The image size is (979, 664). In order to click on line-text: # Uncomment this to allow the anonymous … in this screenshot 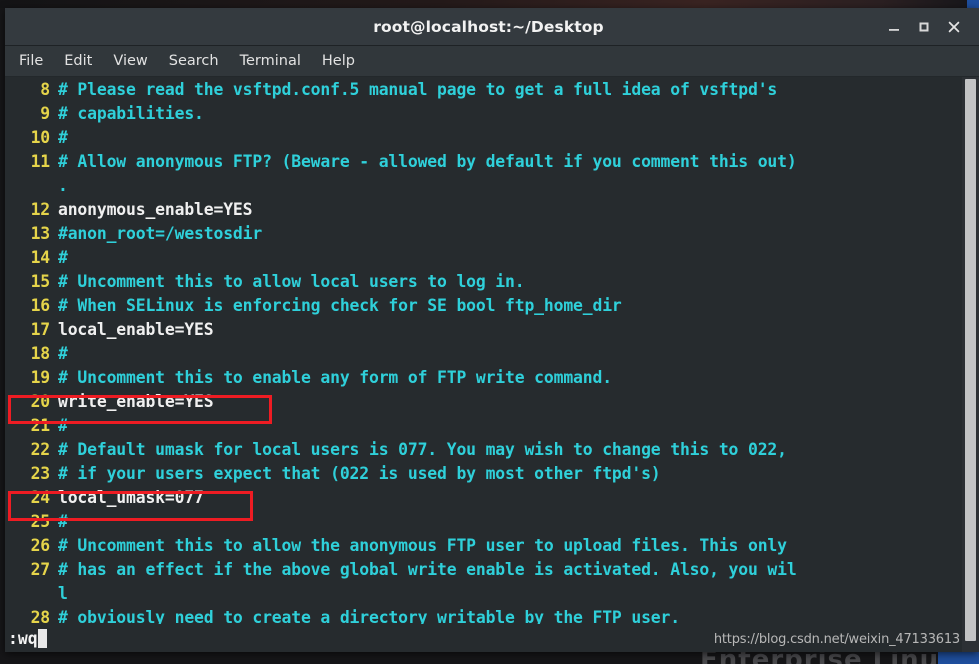, I will do `click(422, 545)`.